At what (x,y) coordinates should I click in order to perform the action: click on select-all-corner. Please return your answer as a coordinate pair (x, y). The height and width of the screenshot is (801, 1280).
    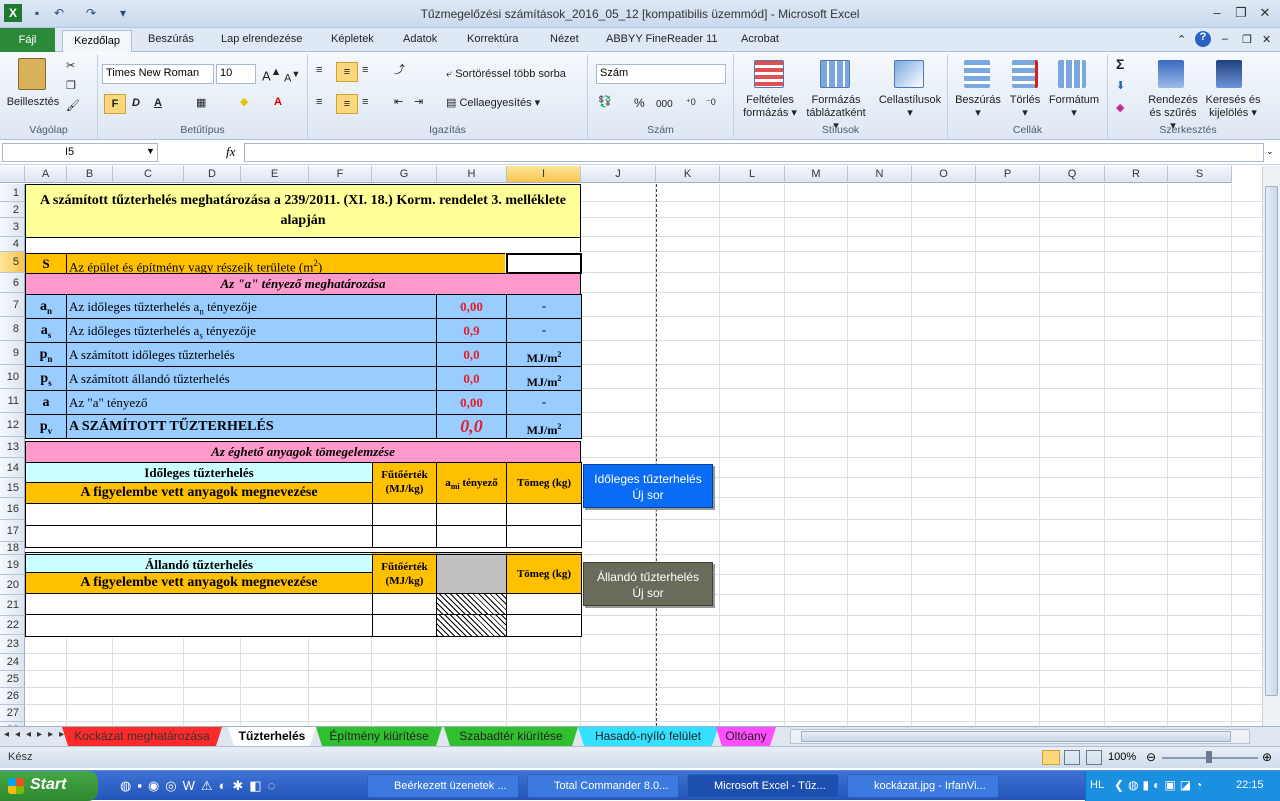
    Looking at the image, I should click on (12, 174).